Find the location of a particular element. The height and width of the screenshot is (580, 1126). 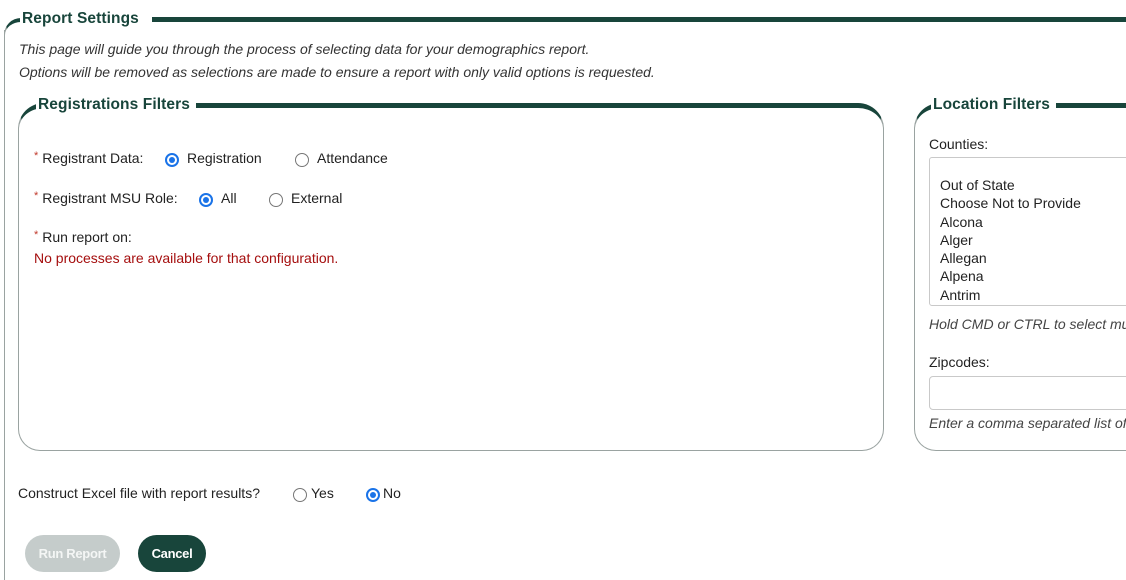

excel-yes-radio is located at coordinates (300, 495).